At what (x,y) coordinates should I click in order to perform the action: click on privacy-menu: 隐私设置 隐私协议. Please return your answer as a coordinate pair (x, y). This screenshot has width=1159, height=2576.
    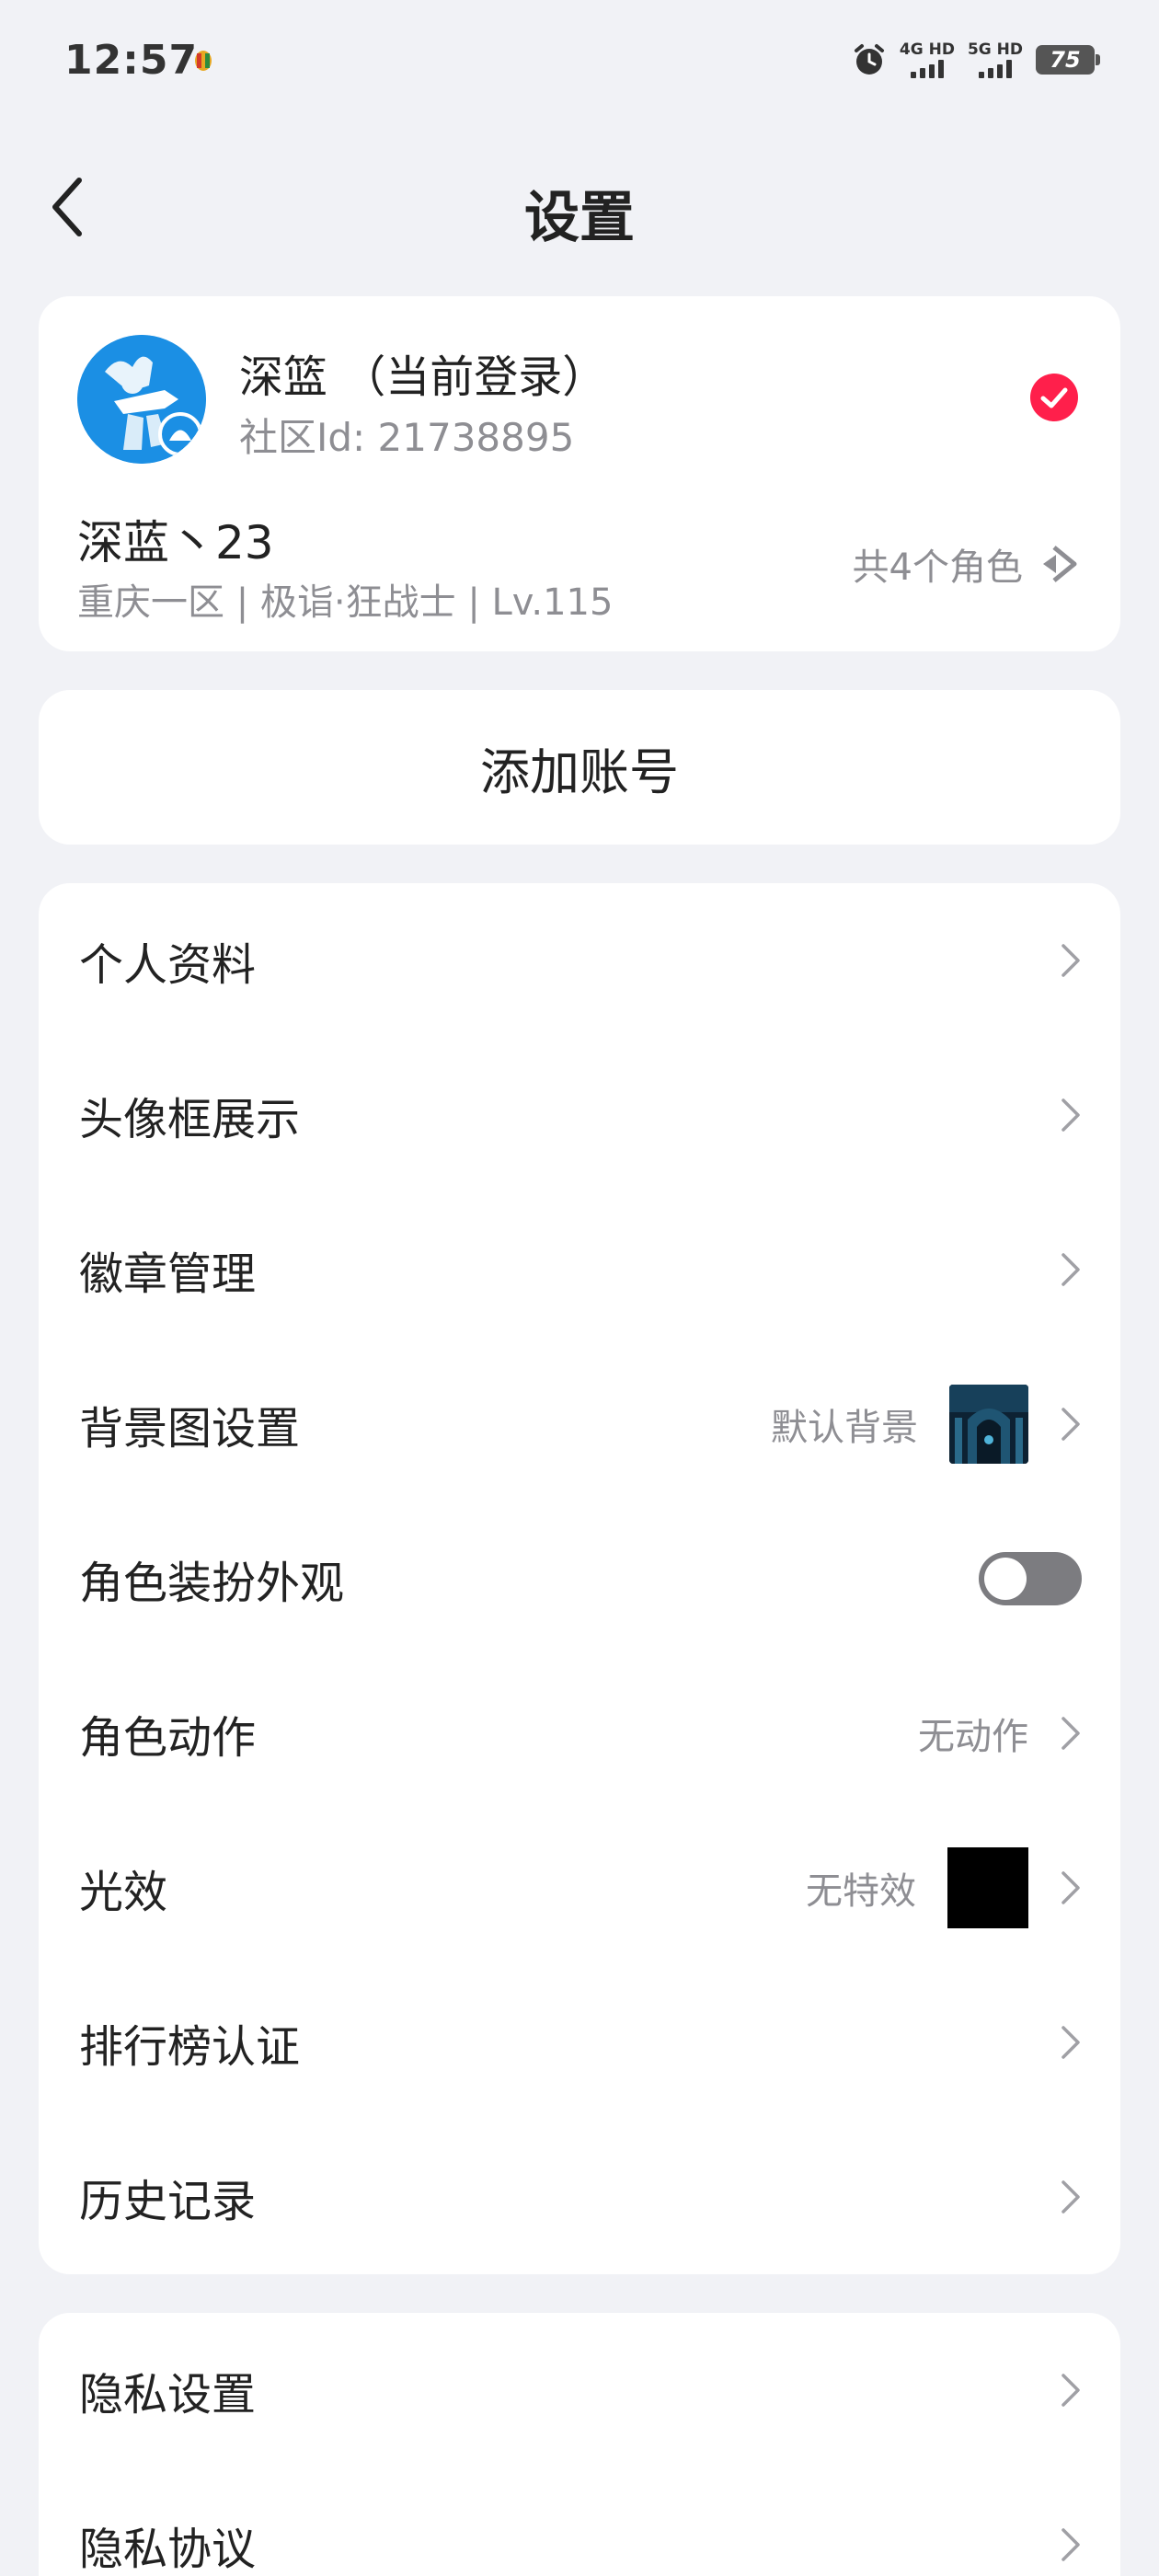
    Looking at the image, I should click on (579, 2444).